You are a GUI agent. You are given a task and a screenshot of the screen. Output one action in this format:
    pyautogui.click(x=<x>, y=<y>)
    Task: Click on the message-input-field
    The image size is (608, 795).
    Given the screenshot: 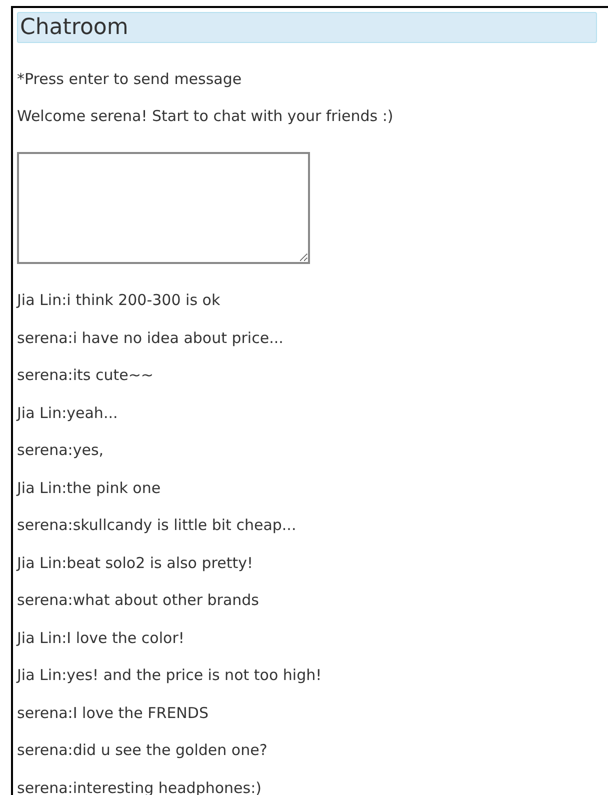 What is the action you would take?
    pyautogui.click(x=163, y=208)
    